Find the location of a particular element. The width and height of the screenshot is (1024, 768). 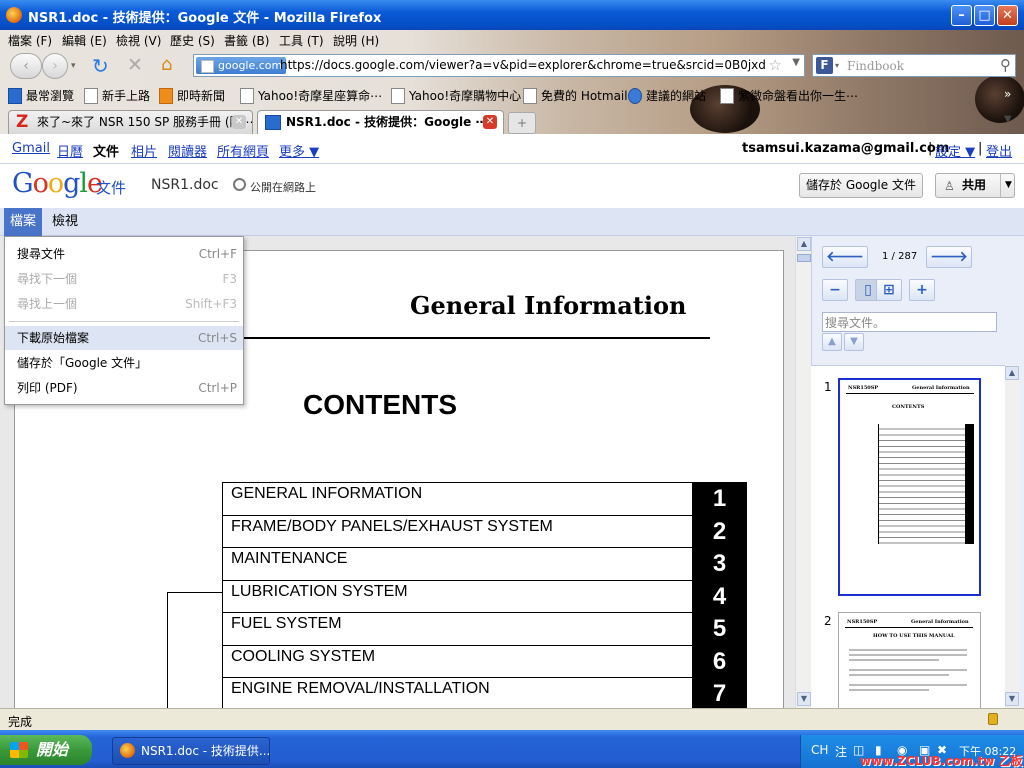

thumbnail-number: 1 is located at coordinates (828, 387).